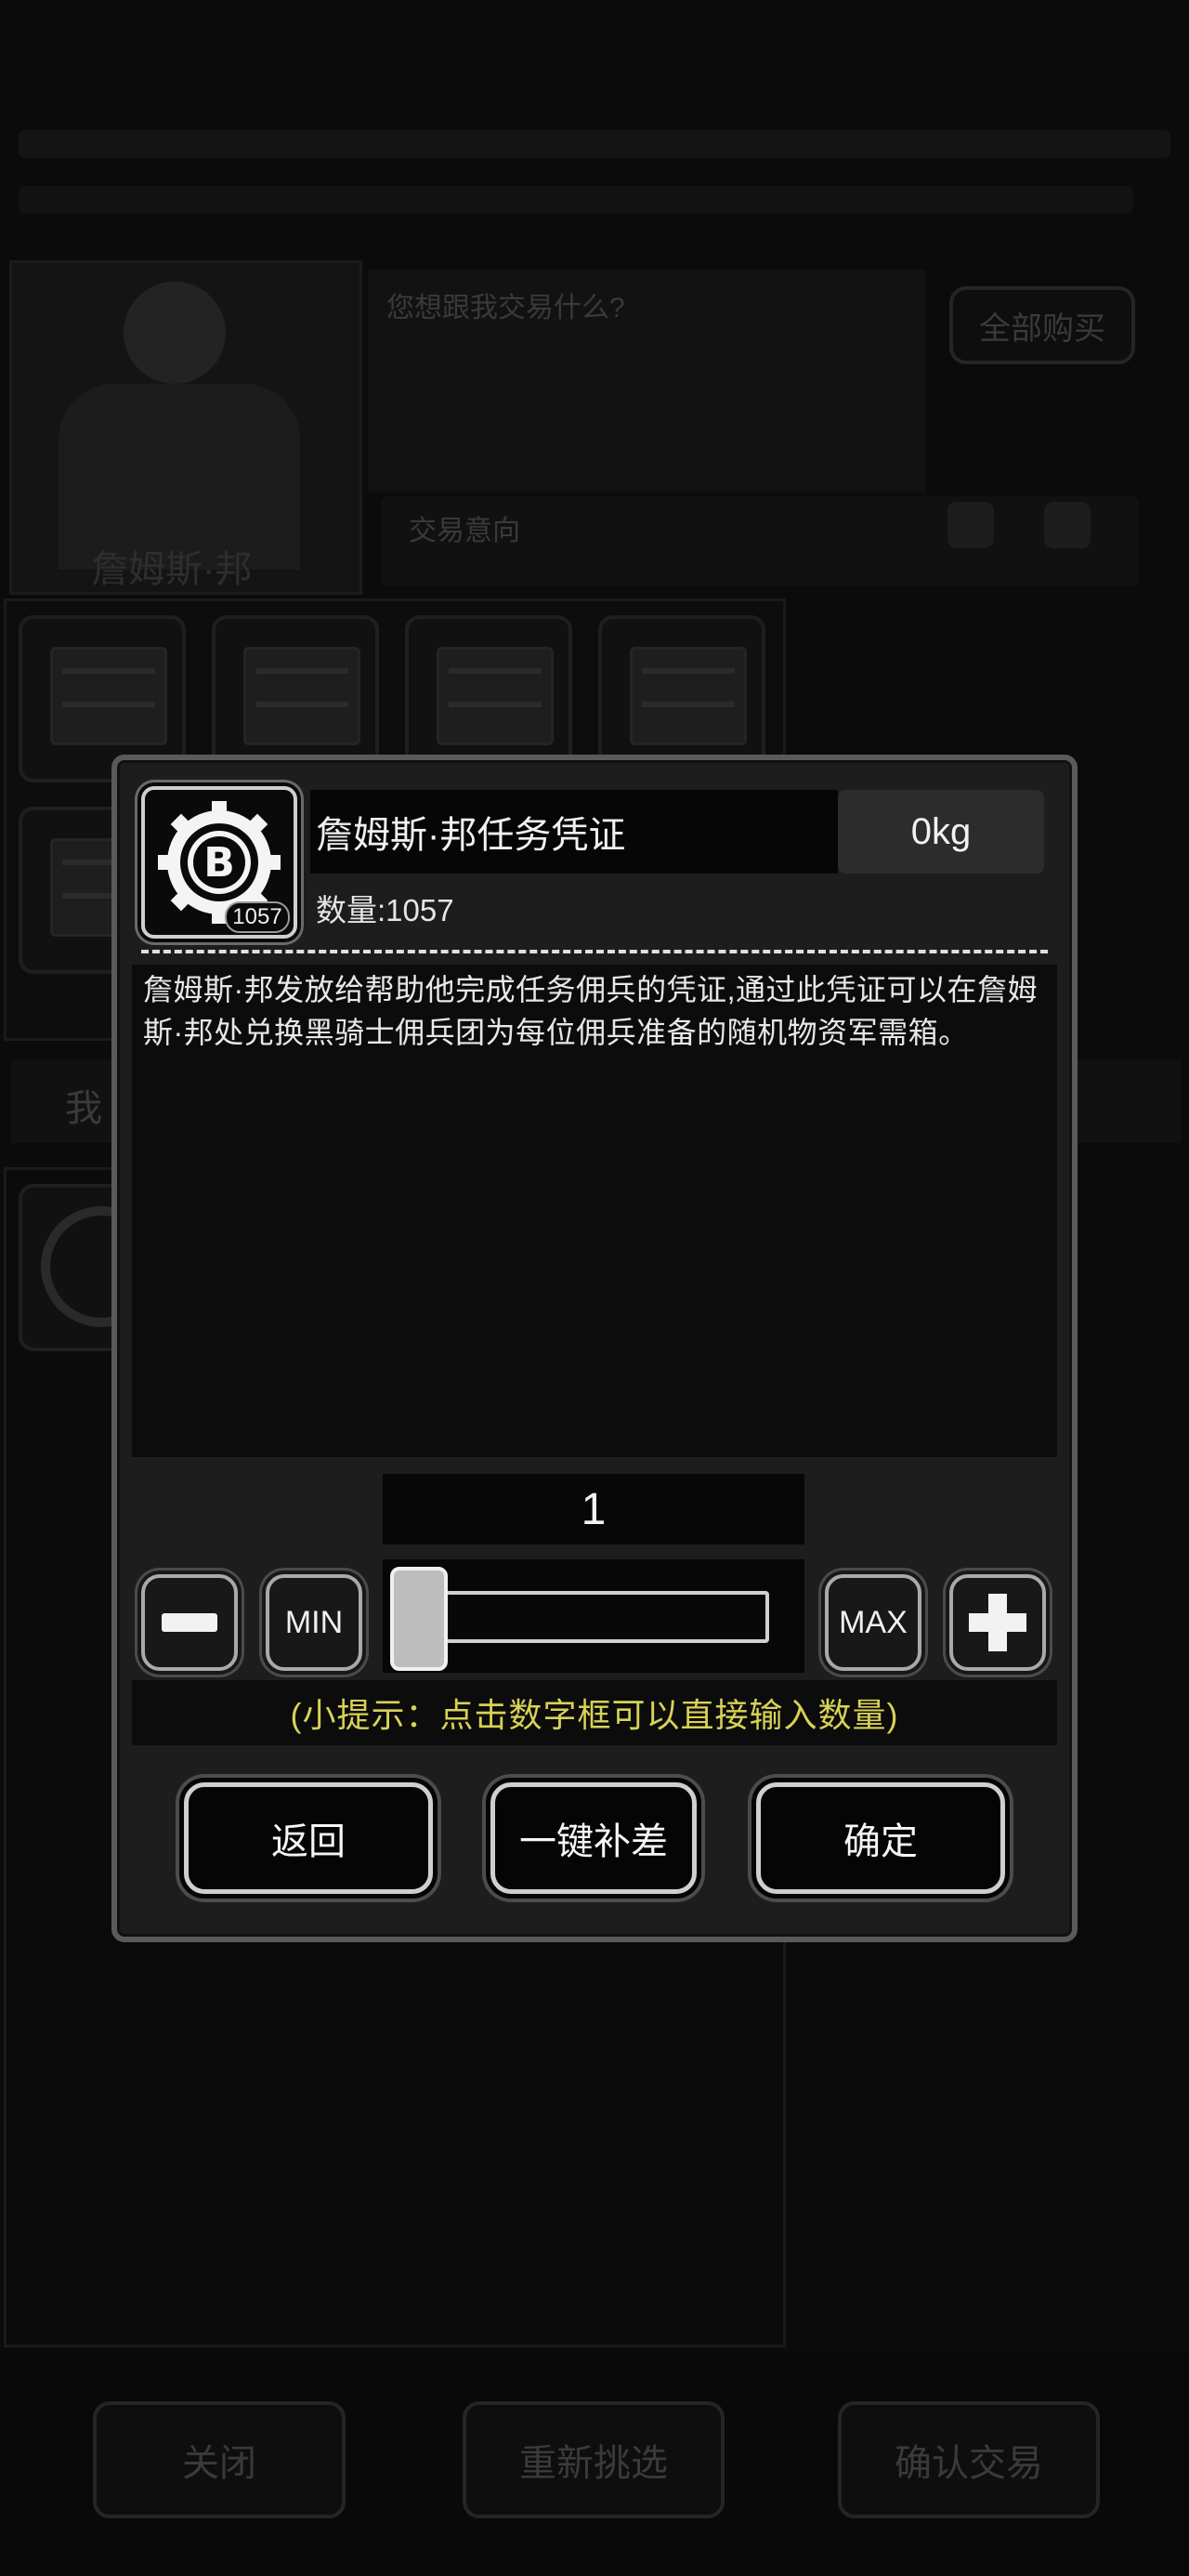 The height and width of the screenshot is (2576, 1189). Describe the element at coordinates (385, 910) in the screenshot. I see `item-quantity-owned: 数量:1057` at that location.